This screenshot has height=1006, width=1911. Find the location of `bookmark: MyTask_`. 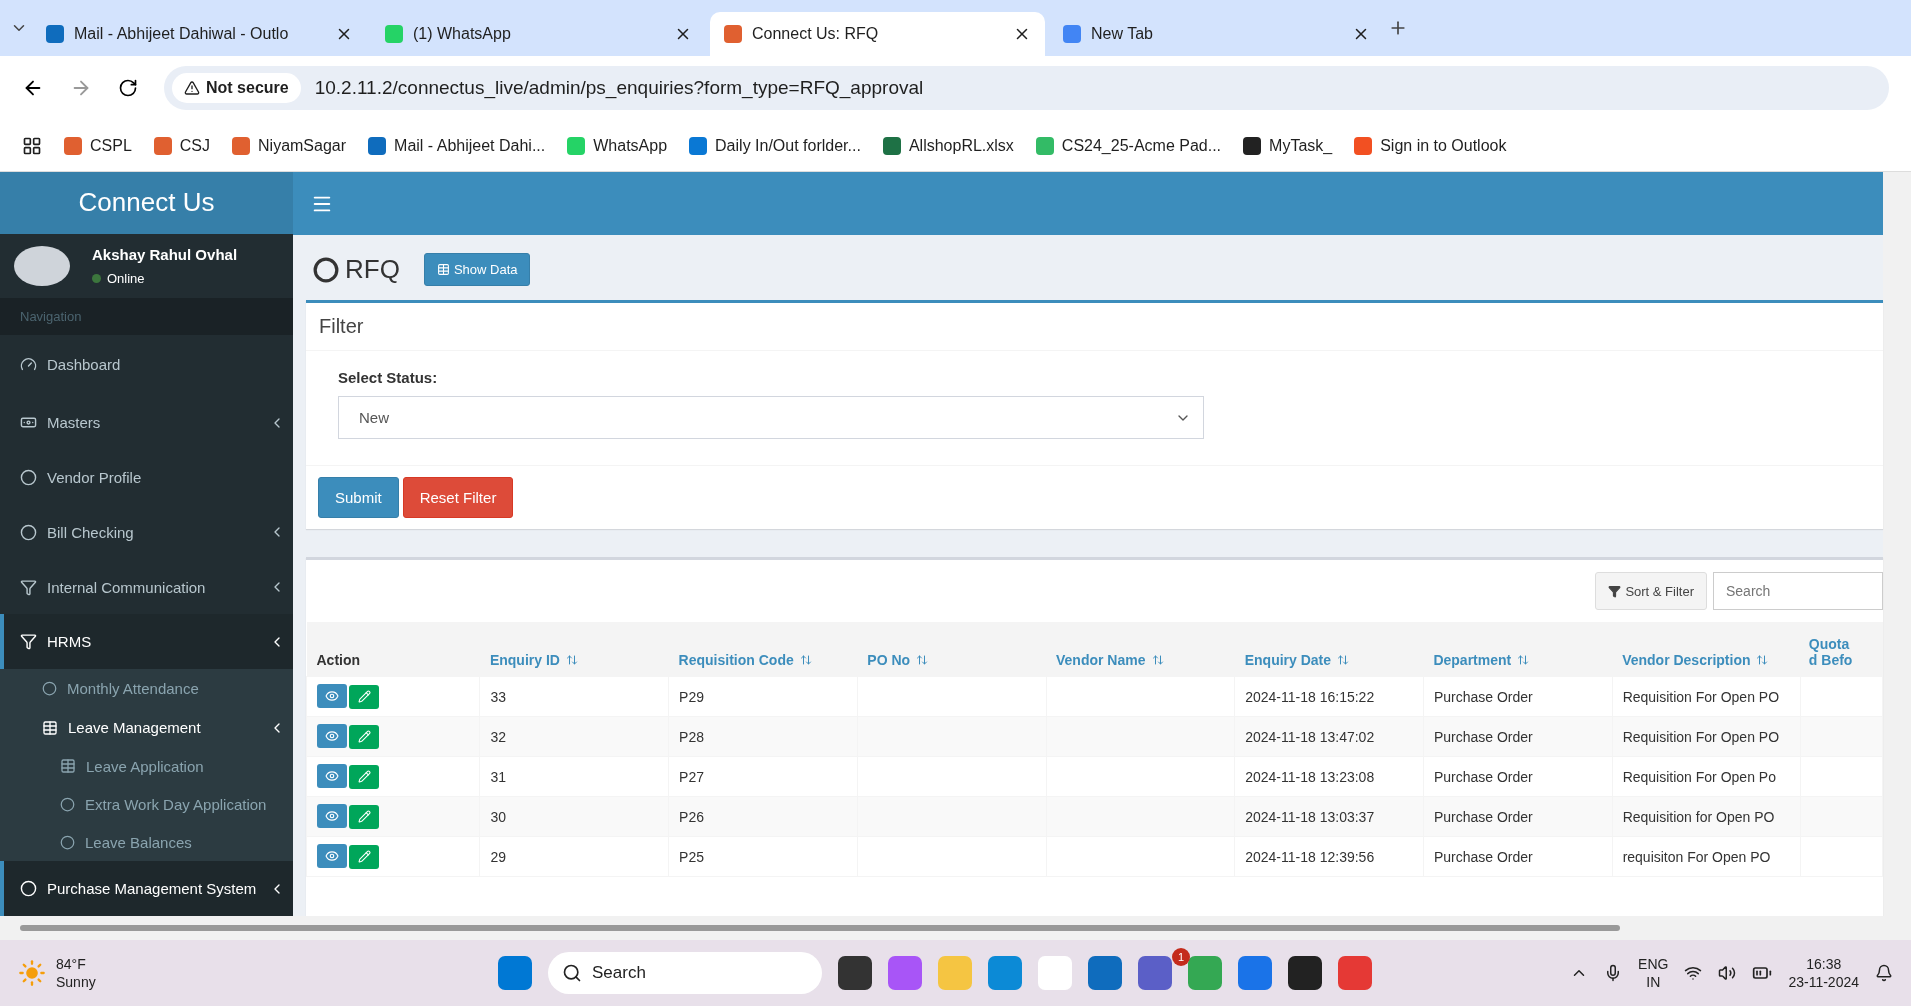

bookmark: MyTask_ is located at coordinates (1288, 145).